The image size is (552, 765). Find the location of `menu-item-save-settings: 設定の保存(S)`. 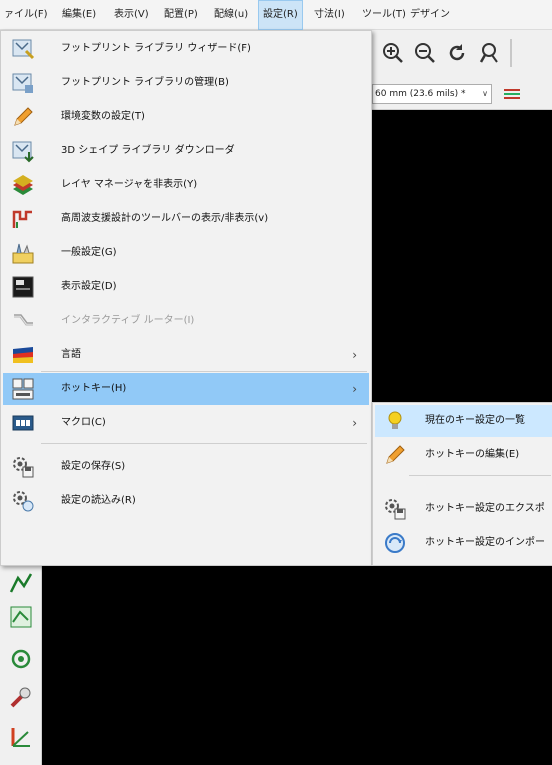

menu-item-save-settings: 設定の保存(S) is located at coordinates (186, 467).